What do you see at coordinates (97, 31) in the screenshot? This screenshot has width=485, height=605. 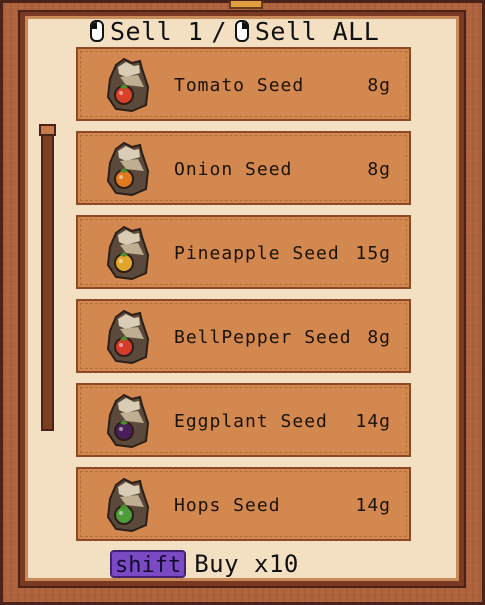 I see `mouse-left-click-icon` at bounding box center [97, 31].